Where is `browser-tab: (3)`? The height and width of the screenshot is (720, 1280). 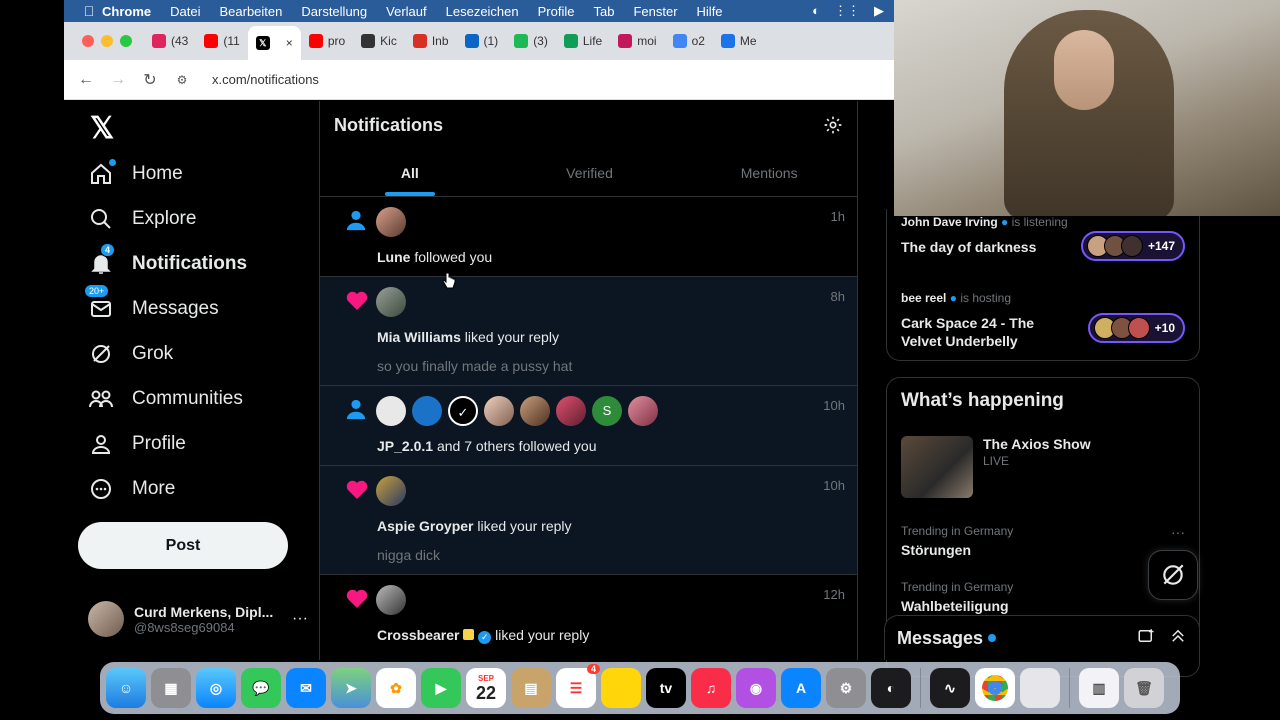 browser-tab: (3) is located at coordinates (531, 41).